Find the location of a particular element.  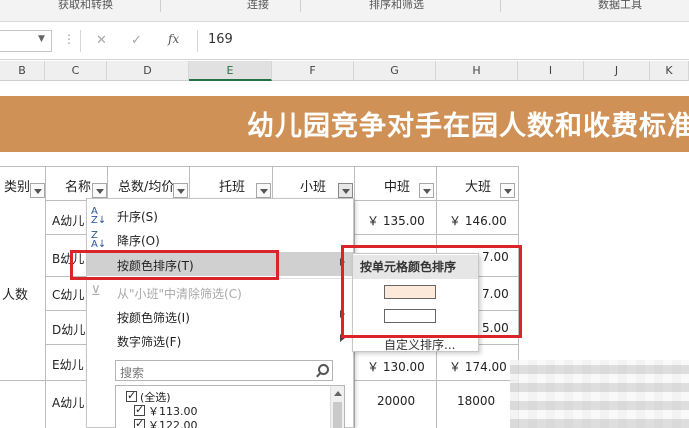

name-cell: E幼儿 is located at coordinates (68, 364).